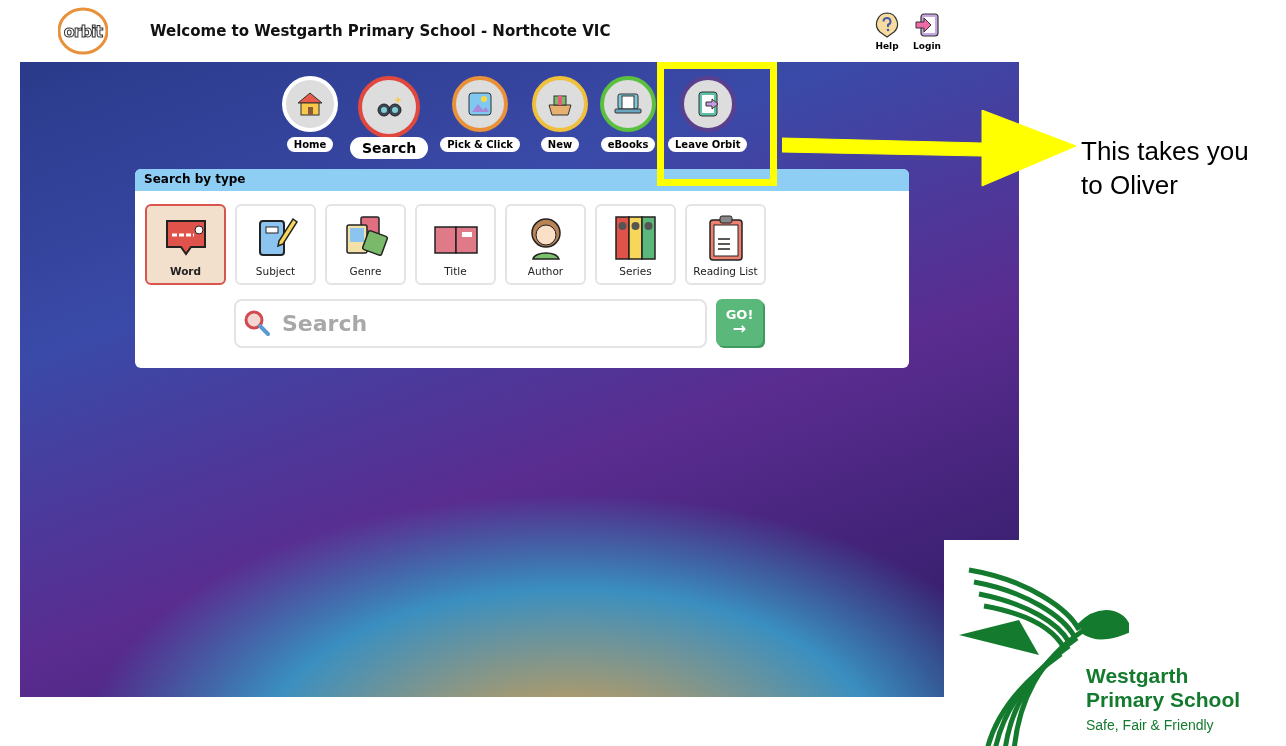 Image resolution: width=1286 pixels, height=746 pixels. What do you see at coordinates (1150, 725) in the screenshot?
I see `school-motto: Safe, Fair & Friendly` at bounding box center [1150, 725].